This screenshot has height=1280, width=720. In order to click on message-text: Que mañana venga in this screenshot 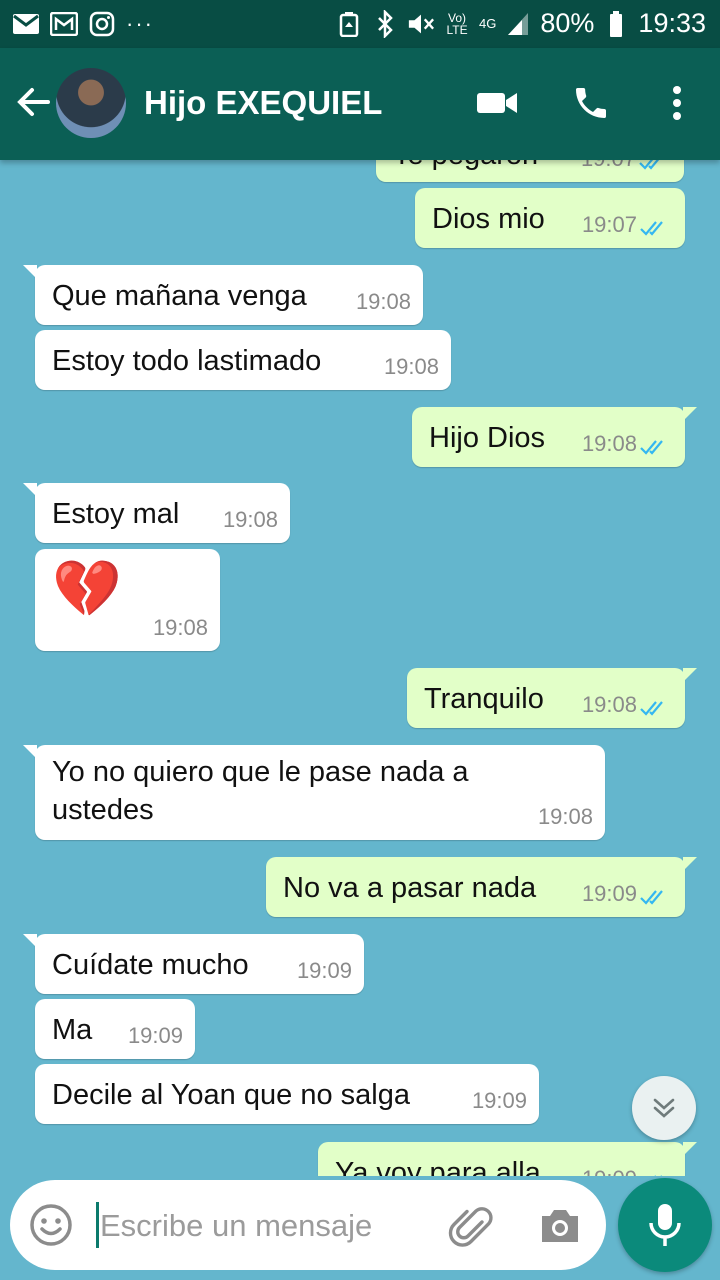, I will do `click(179, 296)`.